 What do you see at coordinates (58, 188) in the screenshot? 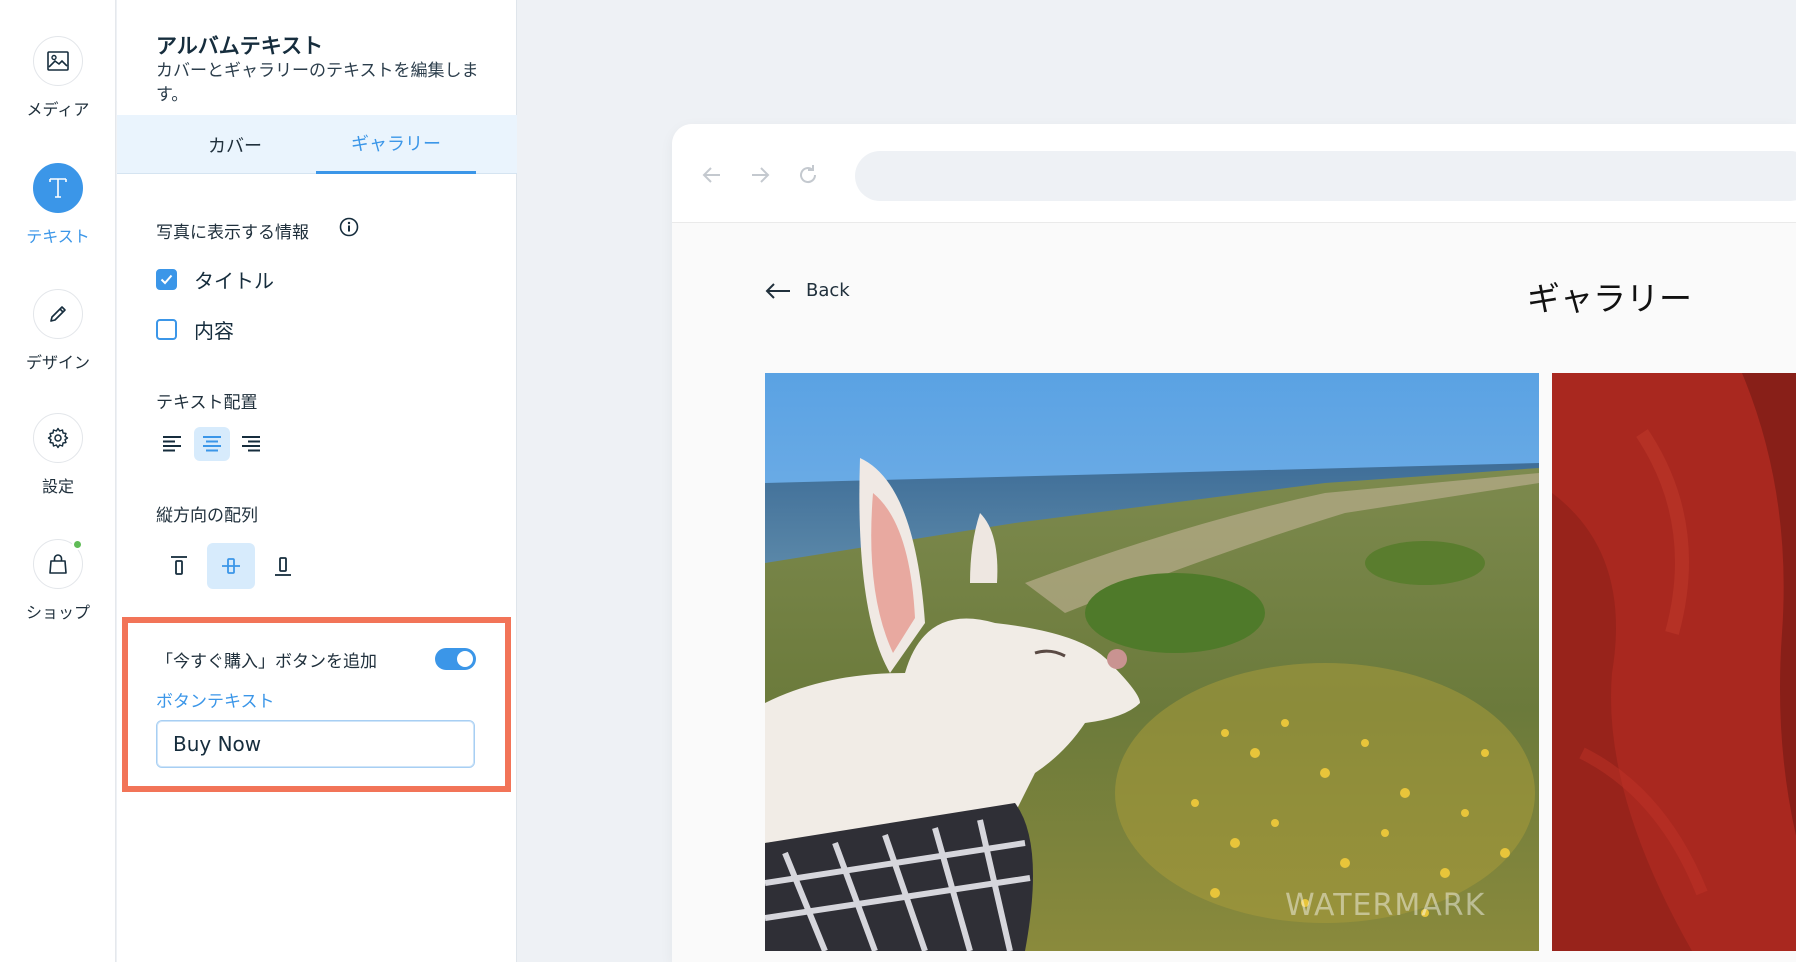
I see `text-icon` at bounding box center [58, 188].